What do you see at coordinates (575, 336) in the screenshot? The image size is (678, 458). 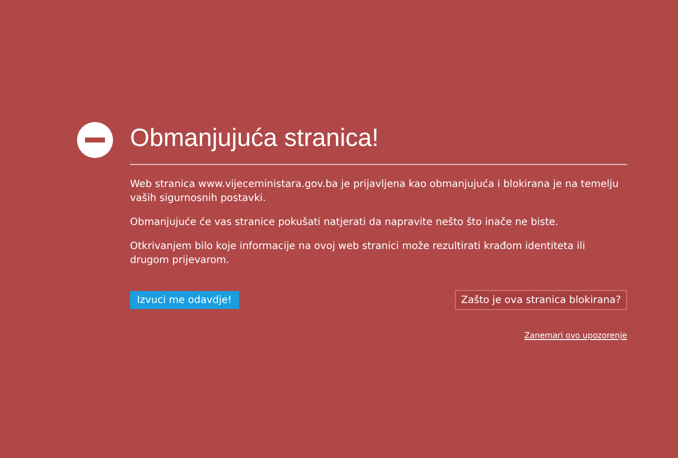 I see `ignore-warning-link: Zanemari ovo upozorenje` at bounding box center [575, 336].